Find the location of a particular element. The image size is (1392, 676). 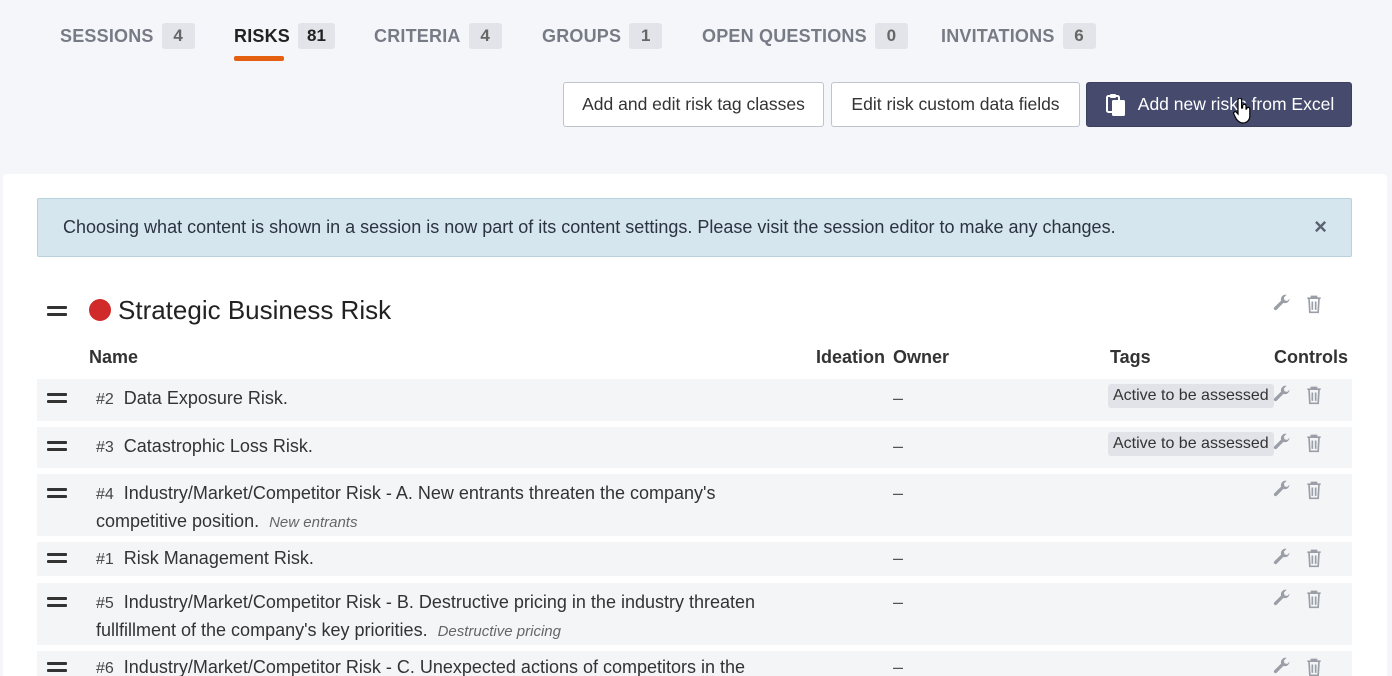

active-tab-indicator is located at coordinates (259, 58).